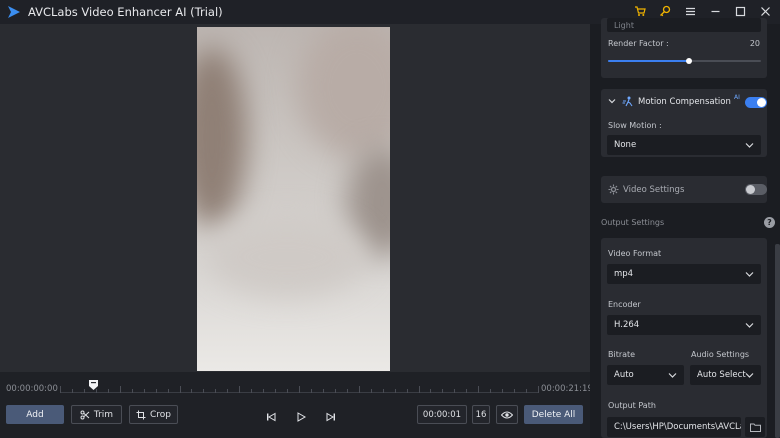 This screenshot has width=780, height=438. Describe the element at coordinates (765, 11) in the screenshot. I see `close-icon` at that location.